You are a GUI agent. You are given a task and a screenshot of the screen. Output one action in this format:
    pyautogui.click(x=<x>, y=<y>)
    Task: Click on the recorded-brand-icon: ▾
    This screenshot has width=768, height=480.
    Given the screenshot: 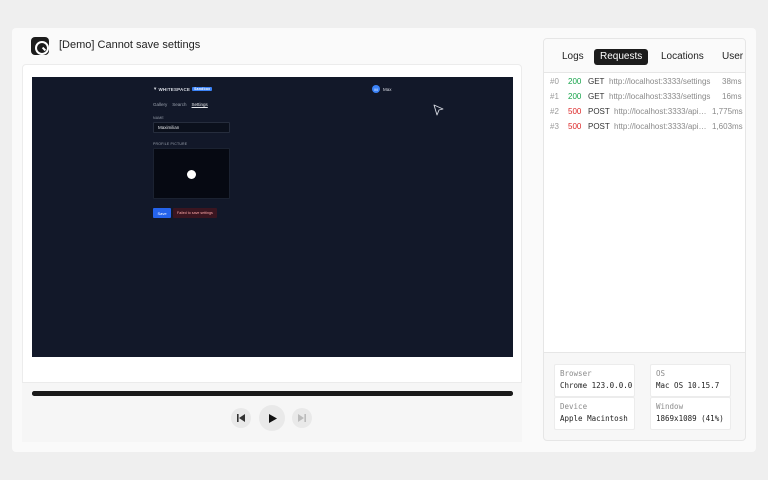 What is the action you would take?
    pyautogui.click(x=155, y=88)
    